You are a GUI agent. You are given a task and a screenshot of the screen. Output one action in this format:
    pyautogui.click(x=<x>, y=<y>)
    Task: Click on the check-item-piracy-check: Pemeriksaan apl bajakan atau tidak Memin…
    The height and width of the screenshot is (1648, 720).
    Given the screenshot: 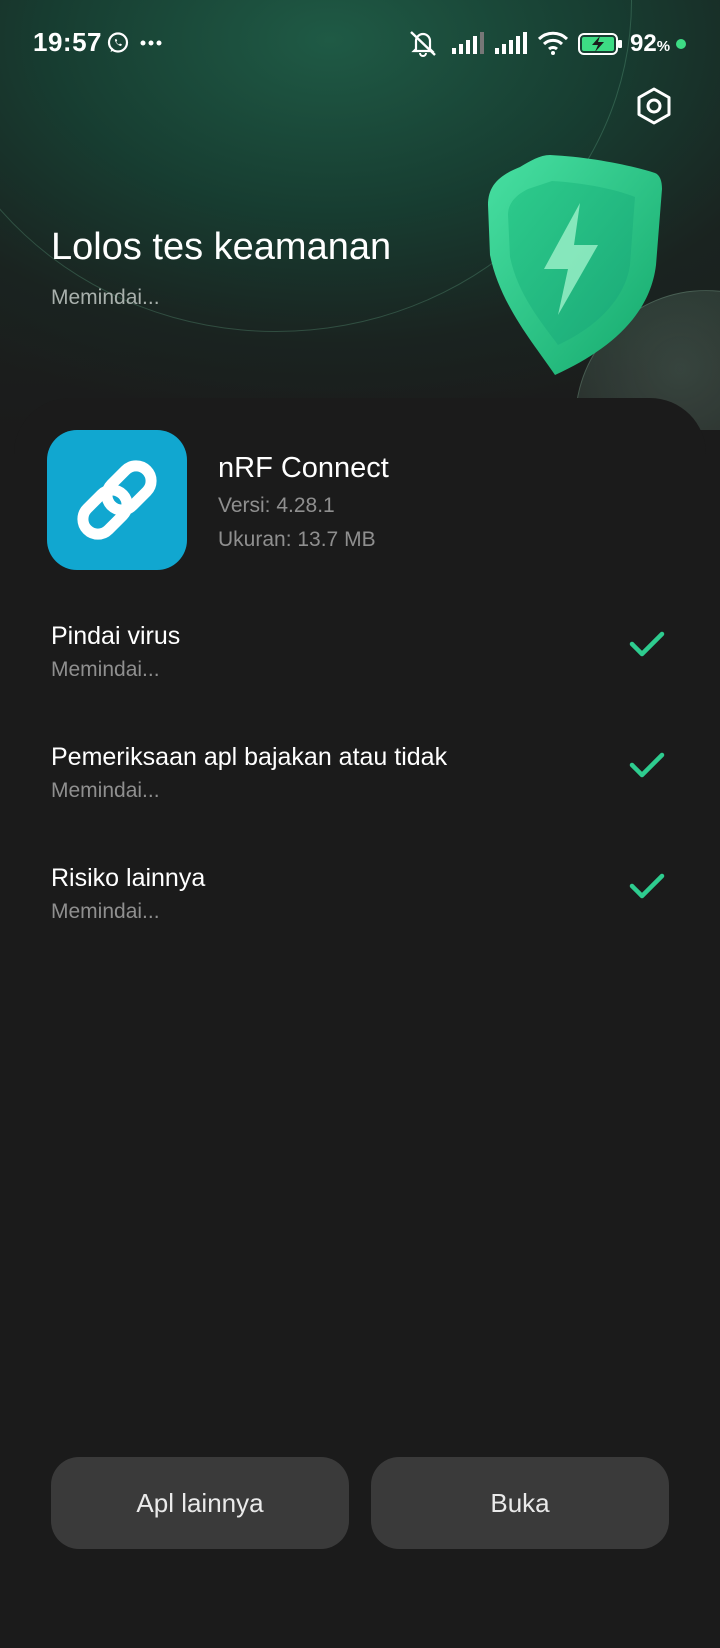 What is the action you would take?
    pyautogui.click(x=366, y=783)
    